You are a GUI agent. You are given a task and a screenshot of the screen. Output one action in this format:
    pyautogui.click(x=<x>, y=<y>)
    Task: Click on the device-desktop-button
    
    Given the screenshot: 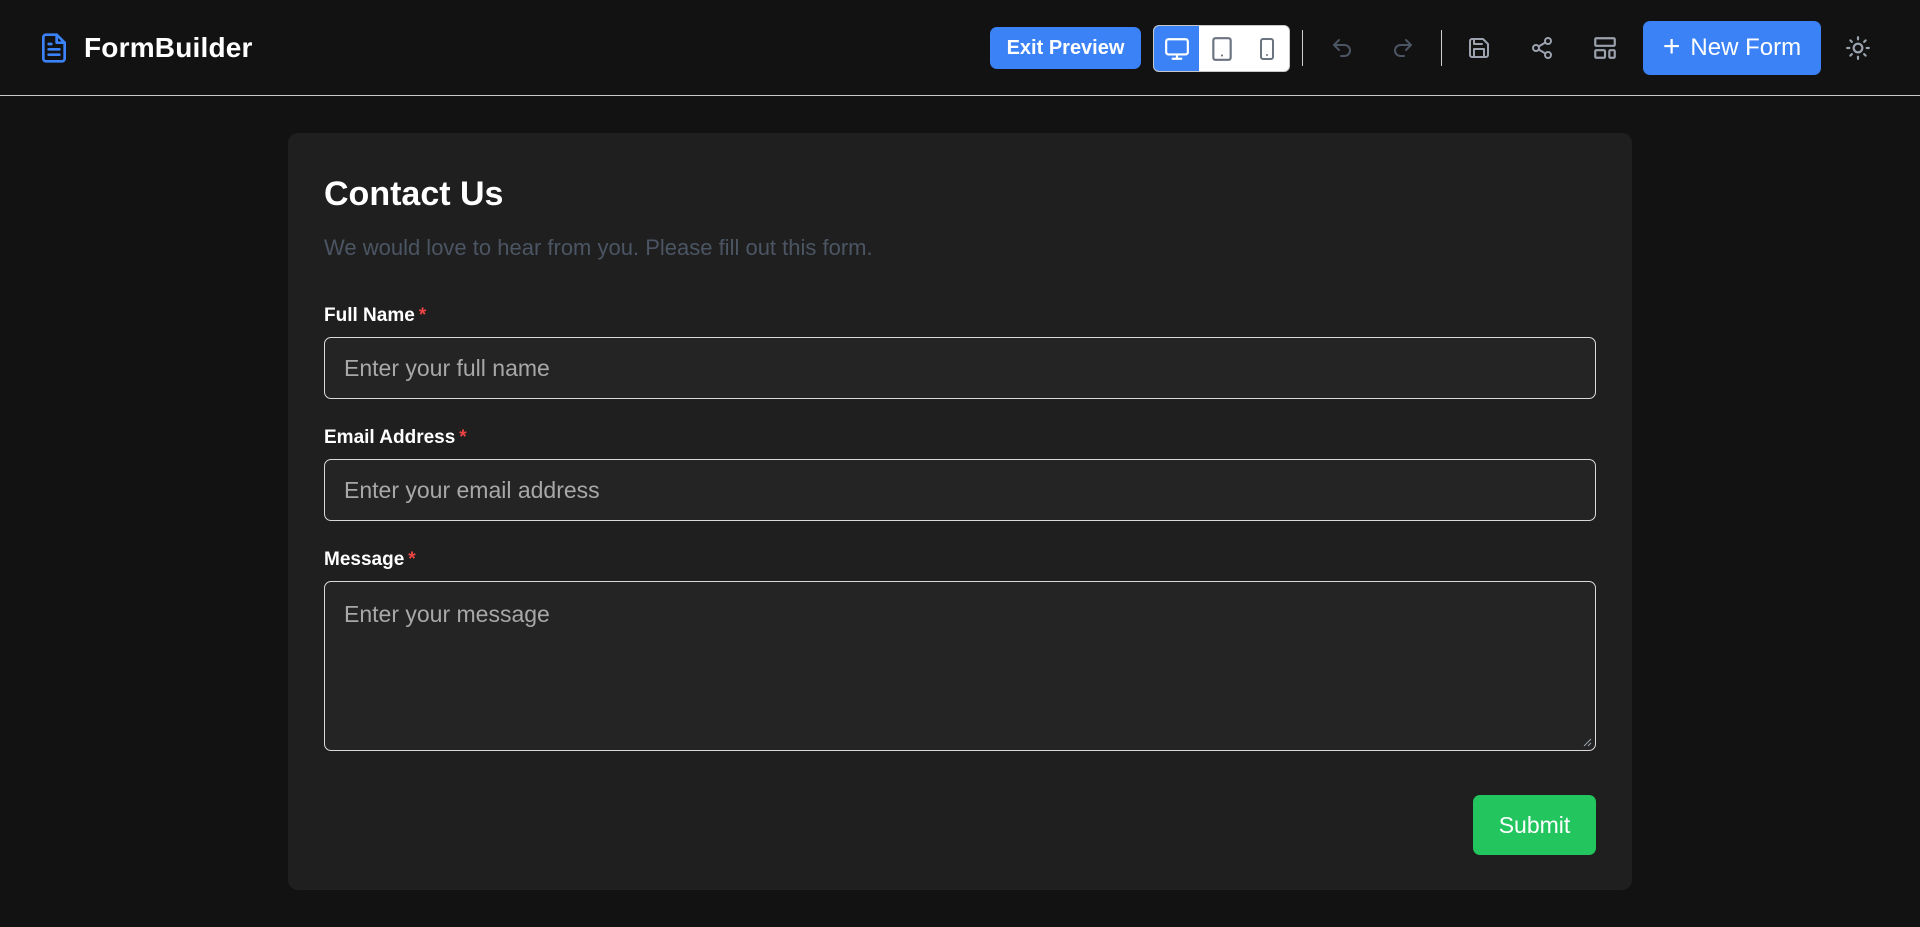 What is the action you would take?
    pyautogui.click(x=1176, y=48)
    